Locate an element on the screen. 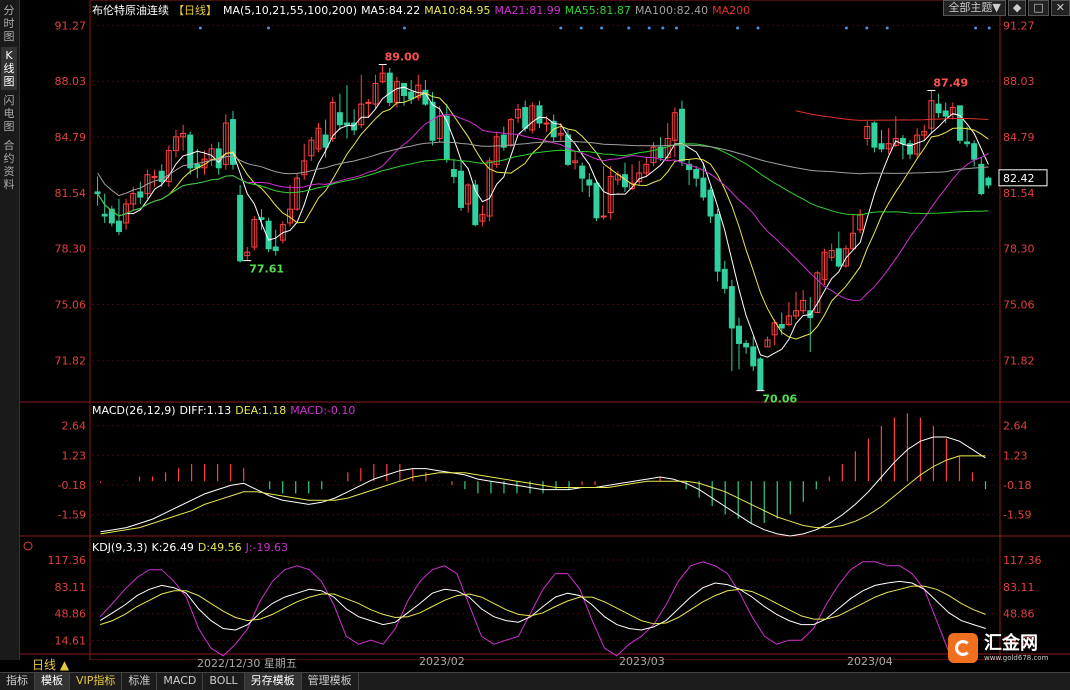 This screenshot has height=690, width=1070. price-tick-right: 71.82 is located at coordinates (1019, 360).